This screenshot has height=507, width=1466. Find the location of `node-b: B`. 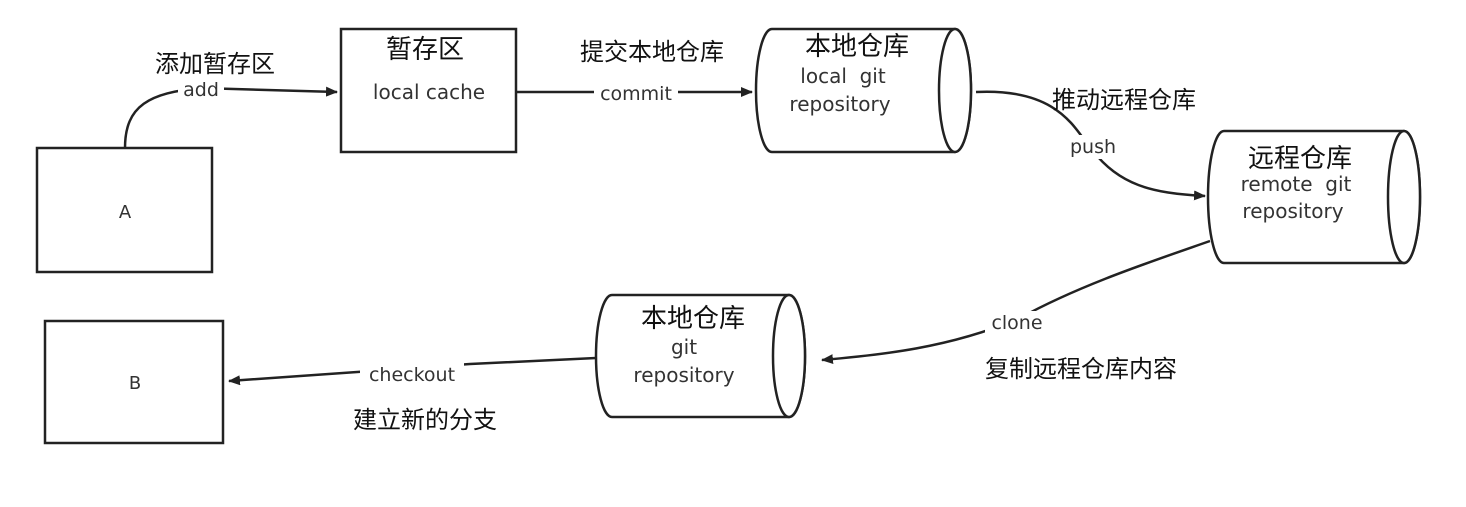

node-b: B is located at coordinates (134, 382).